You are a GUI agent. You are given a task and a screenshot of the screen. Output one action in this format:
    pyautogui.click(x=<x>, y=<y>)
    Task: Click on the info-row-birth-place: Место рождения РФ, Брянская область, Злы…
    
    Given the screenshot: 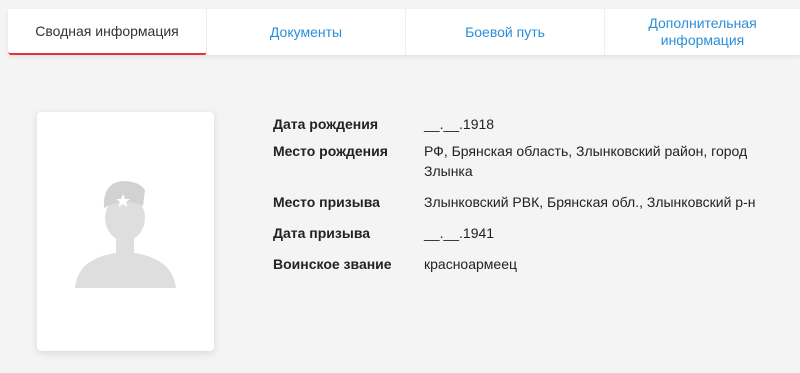 What is the action you would take?
    pyautogui.click(x=533, y=166)
    